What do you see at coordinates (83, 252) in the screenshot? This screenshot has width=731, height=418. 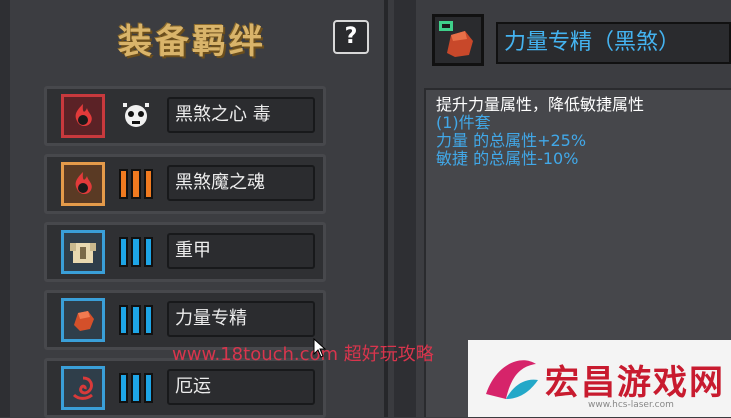 I see `heavy-armor-icon` at bounding box center [83, 252].